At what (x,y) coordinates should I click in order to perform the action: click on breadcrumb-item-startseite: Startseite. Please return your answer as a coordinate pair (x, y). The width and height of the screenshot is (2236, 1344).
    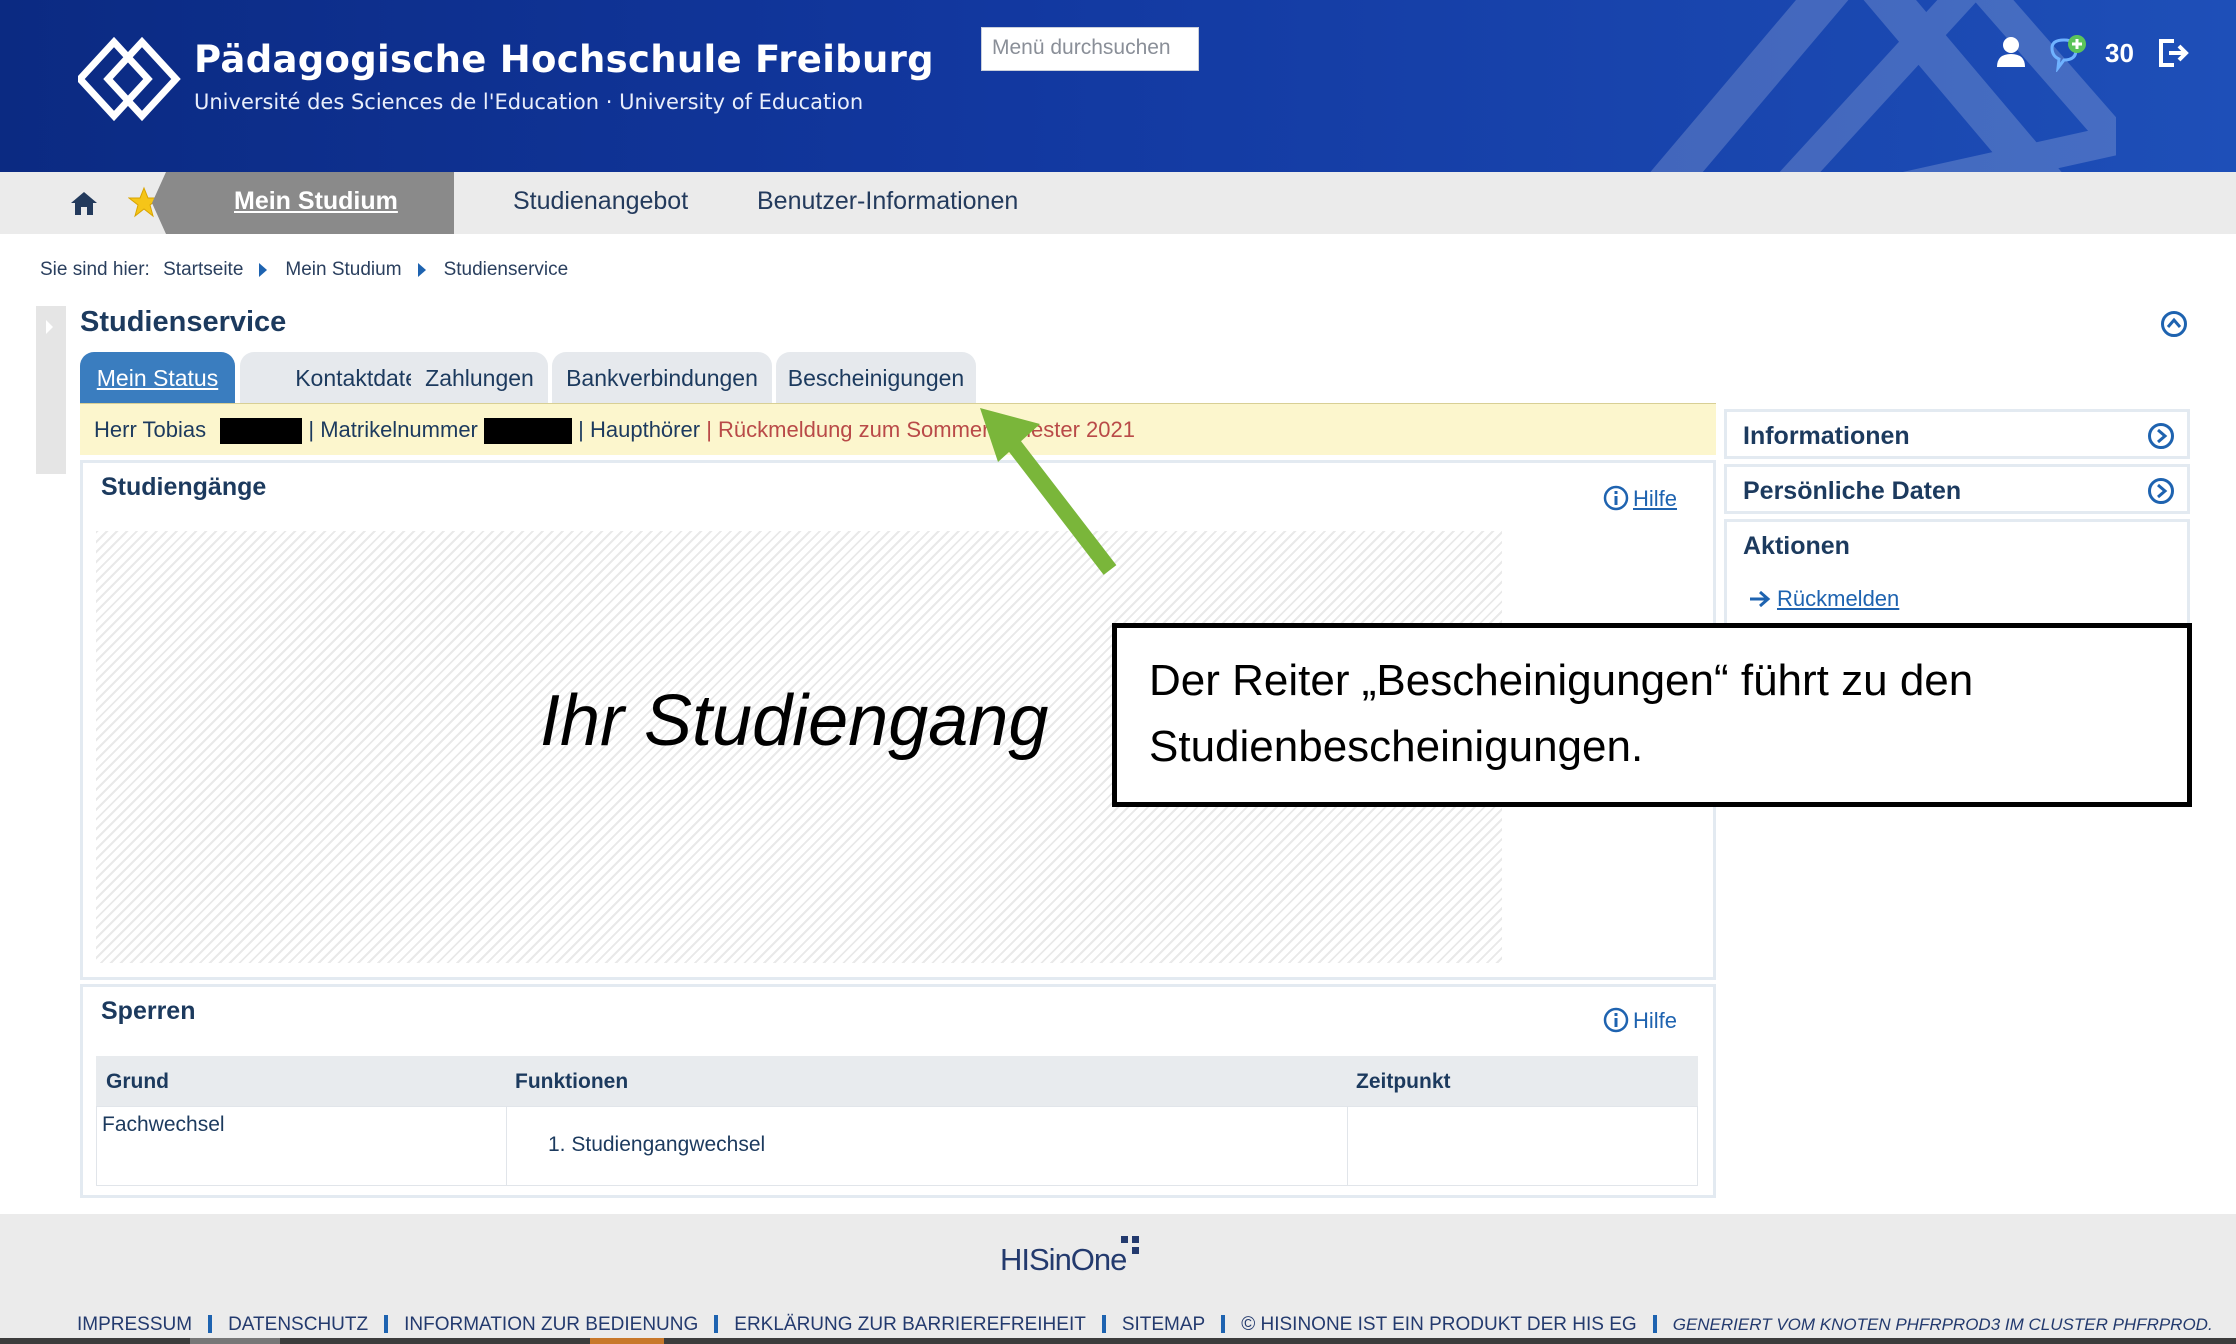
    Looking at the image, I should click on (203, 269).